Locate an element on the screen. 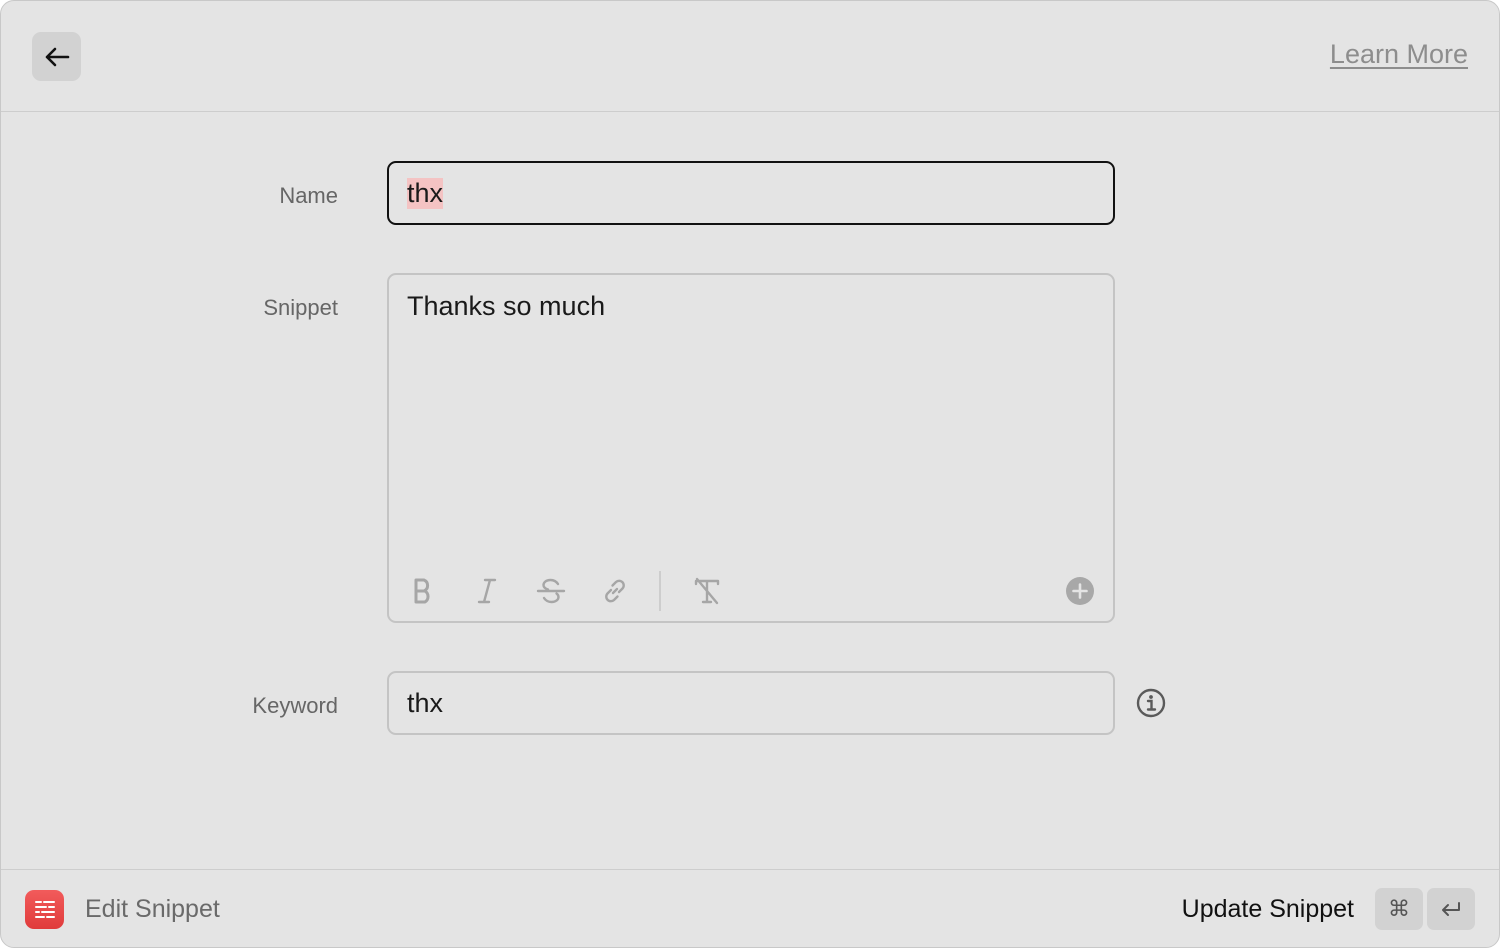  back-button is located at coordinates (56, 56).